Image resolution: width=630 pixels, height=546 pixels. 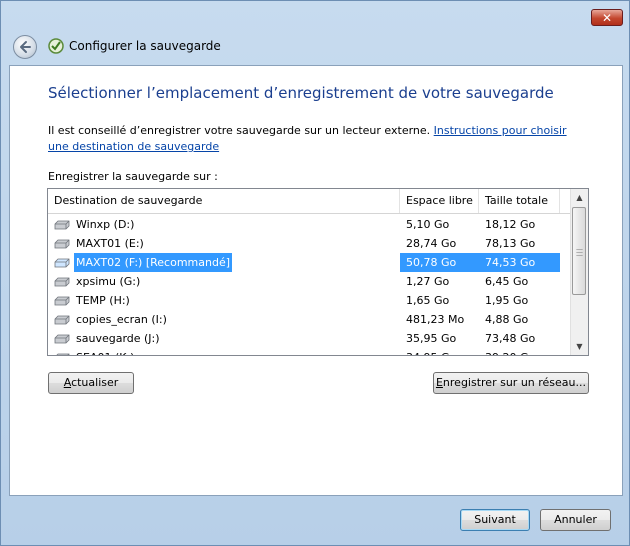 I want to click on destination-label: xpsimu (G:), so click(x=108, y=281).